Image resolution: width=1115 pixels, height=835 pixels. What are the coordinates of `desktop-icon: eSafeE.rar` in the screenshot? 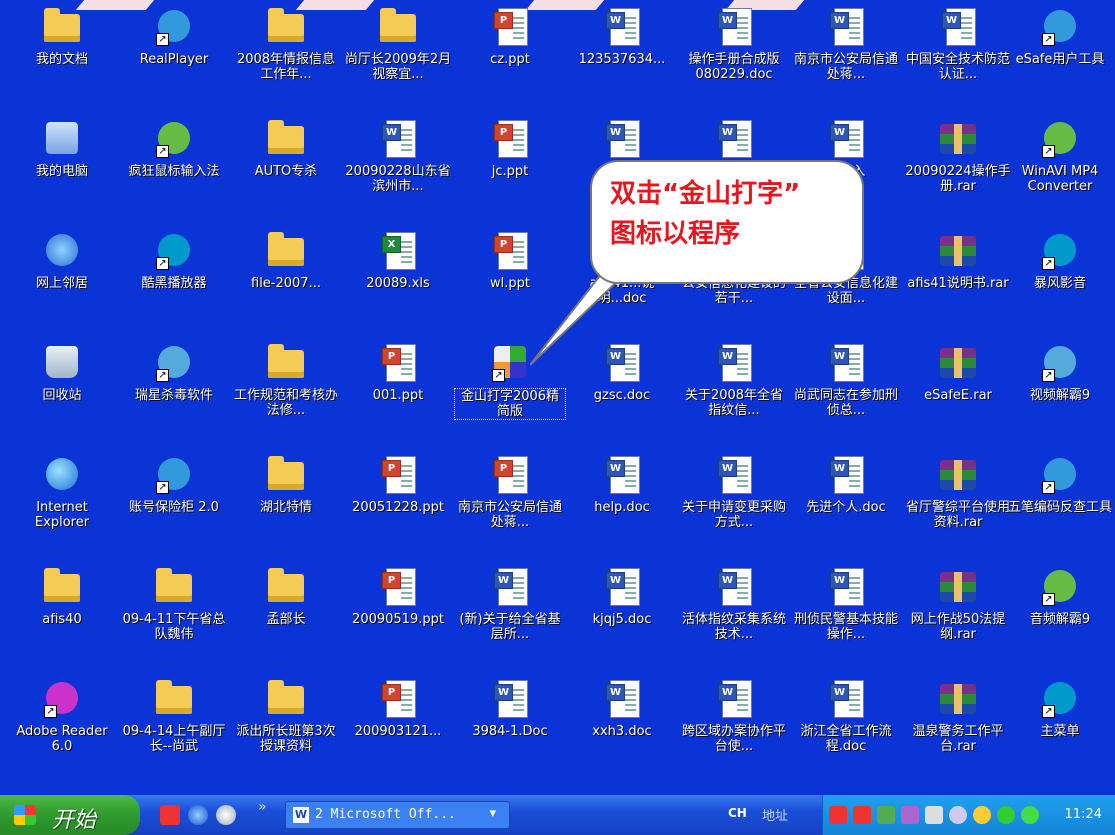 It's located at (958, 391).